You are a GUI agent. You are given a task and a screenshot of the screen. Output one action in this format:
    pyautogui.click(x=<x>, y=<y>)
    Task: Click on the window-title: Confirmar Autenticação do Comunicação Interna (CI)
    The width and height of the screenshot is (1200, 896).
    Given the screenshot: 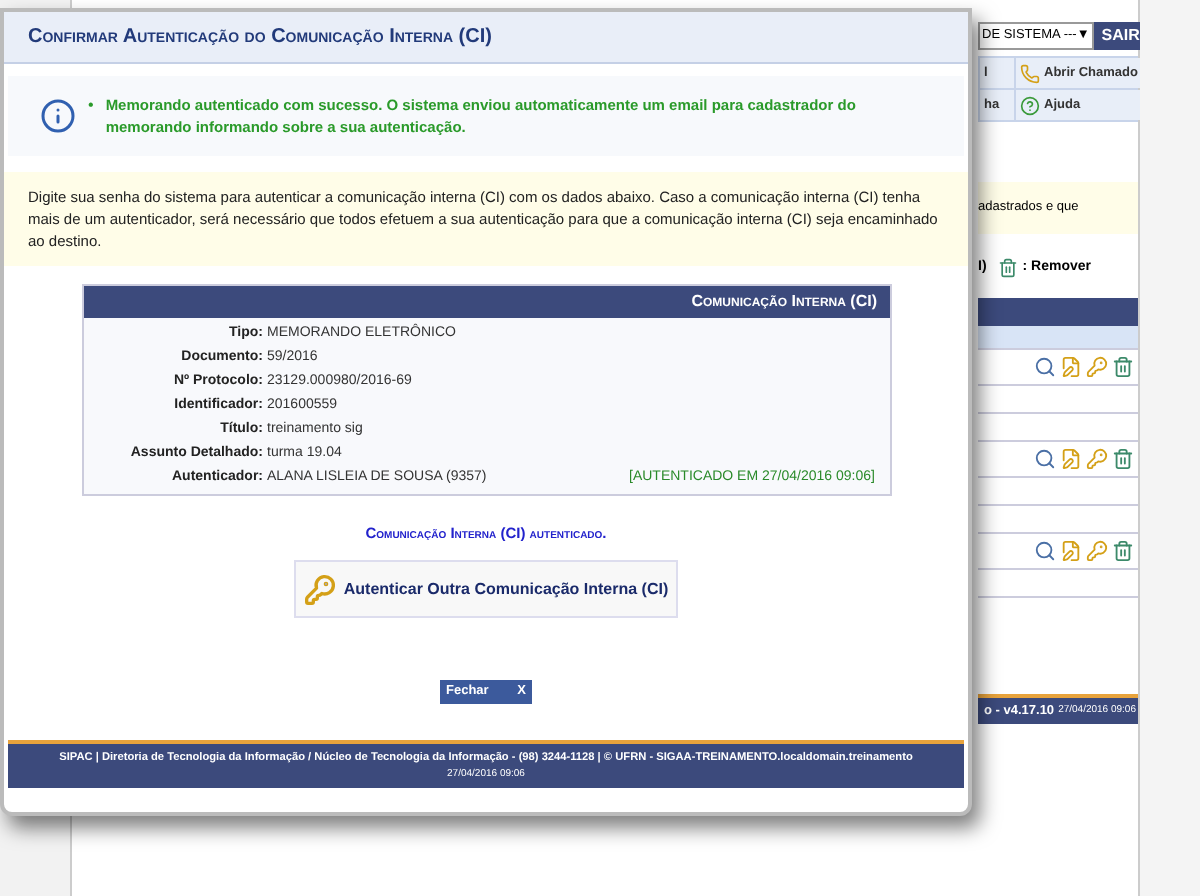 What is the action you would take?
    pyautogui.click(x=260, y=38)
    